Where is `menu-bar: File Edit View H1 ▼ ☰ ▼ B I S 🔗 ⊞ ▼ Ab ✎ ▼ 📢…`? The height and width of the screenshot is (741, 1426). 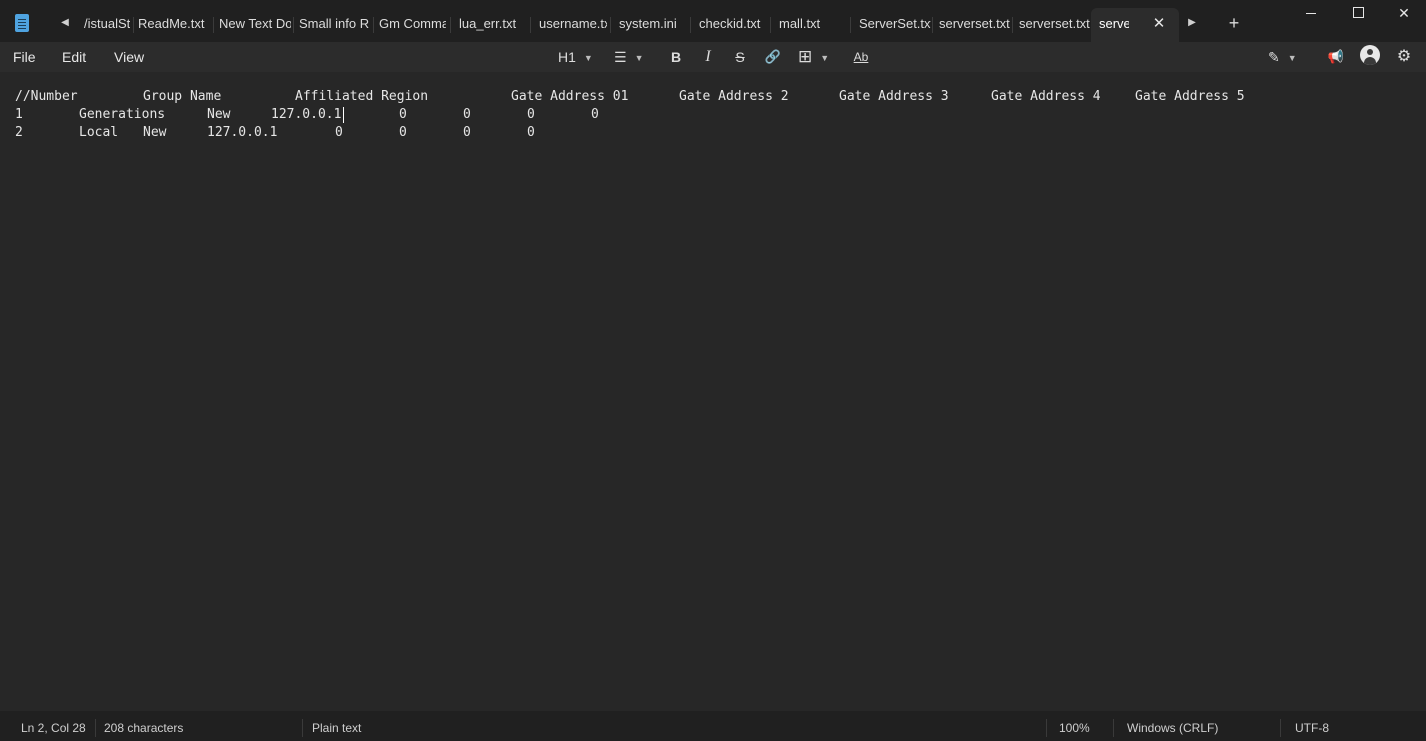
menu-bar: File Edit View H1 ▼ ☰ ▼ B I S 🔗 ⊞ ▼ Ab ✎ ▼ 📢… is located at coordinates (713, 57).